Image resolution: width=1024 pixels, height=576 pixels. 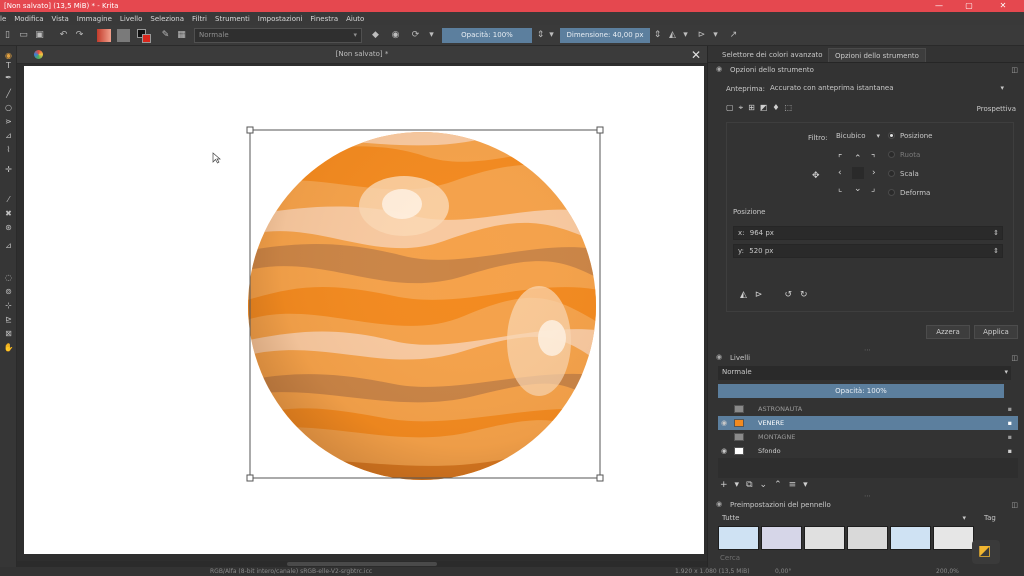 What do you see at coordinates (600, 130) in the screenshot?
I see `transform-handle-top-right` at bounding box center [600, 130].